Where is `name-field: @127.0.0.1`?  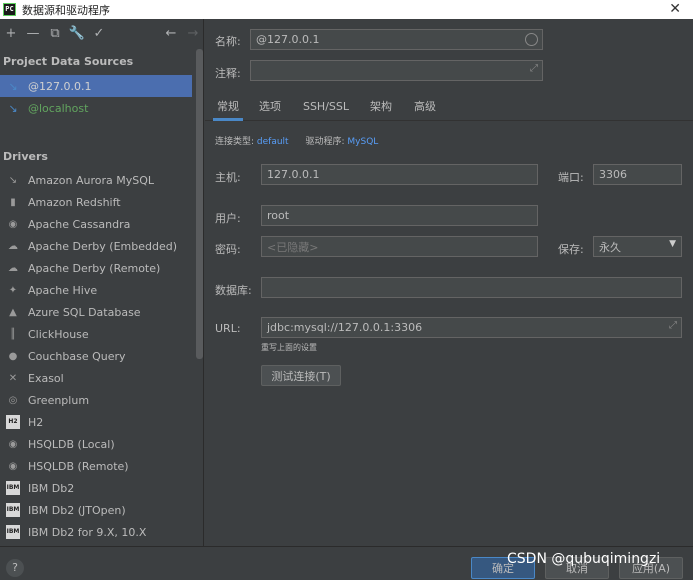 name-field: @127.0.0.1 is located at coordinates (396, 39).